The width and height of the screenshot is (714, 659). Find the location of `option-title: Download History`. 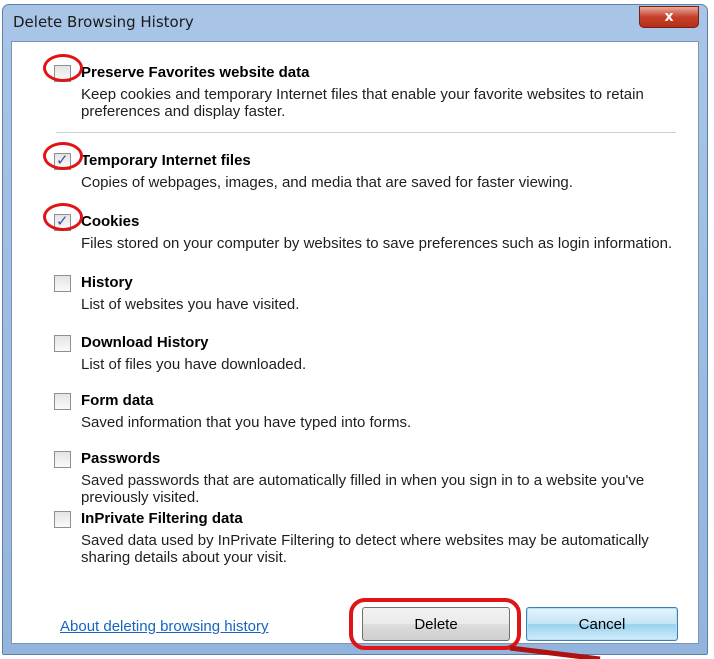

option-title: Download History is located at coordinates (145, 342).